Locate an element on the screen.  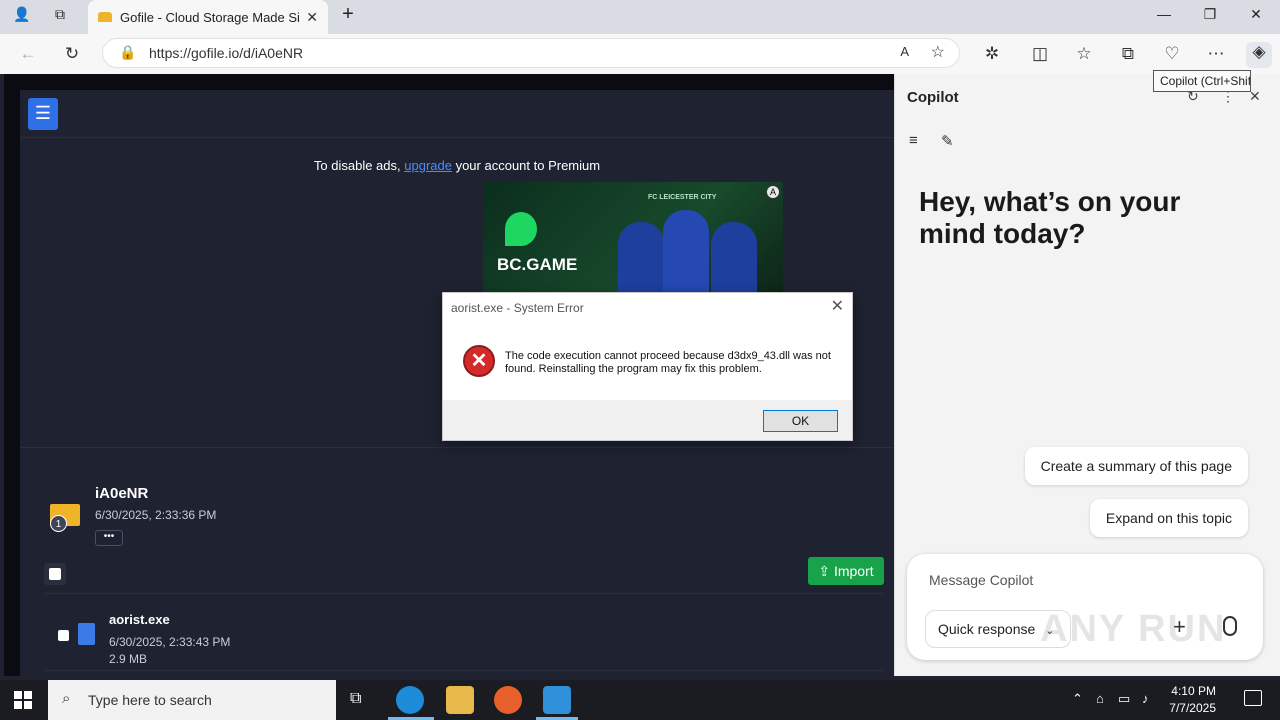
refresh-icon: ↻ is located at coordinates (72, 54).